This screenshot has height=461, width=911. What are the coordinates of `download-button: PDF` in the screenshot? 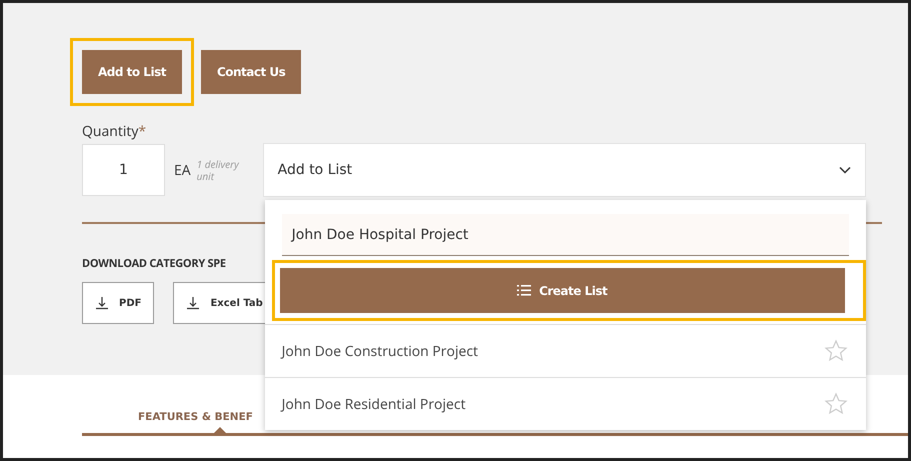 It's located at (118, 303).